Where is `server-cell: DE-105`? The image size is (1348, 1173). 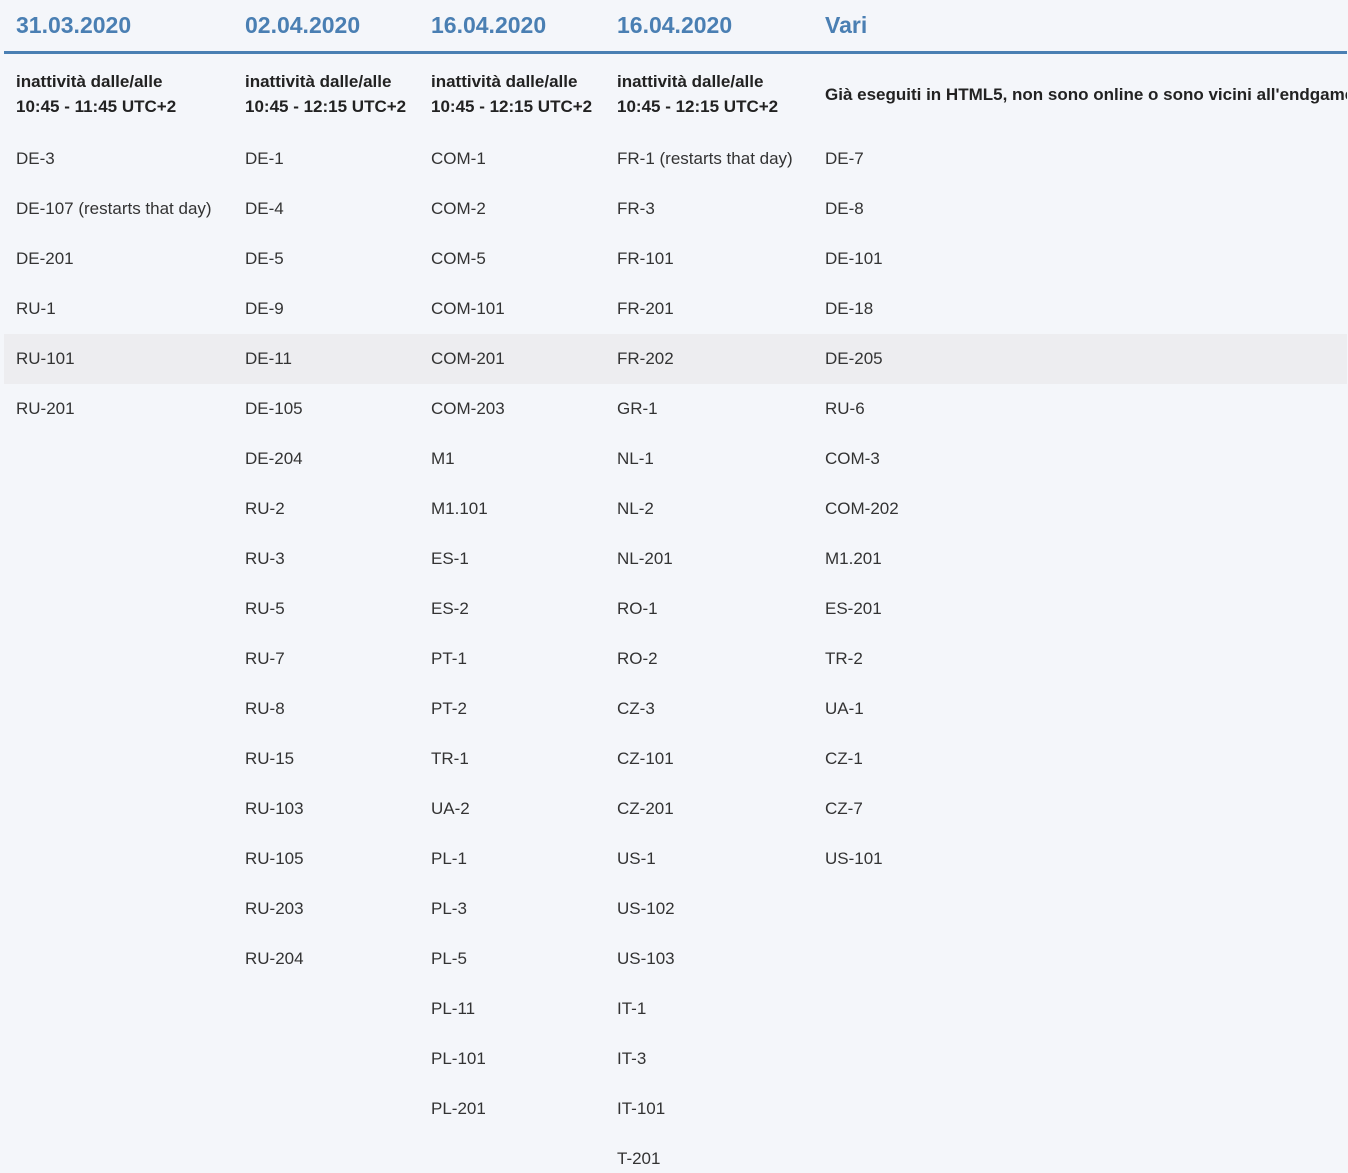 server-cell: DE-105 is located at coordinates (274, 408).